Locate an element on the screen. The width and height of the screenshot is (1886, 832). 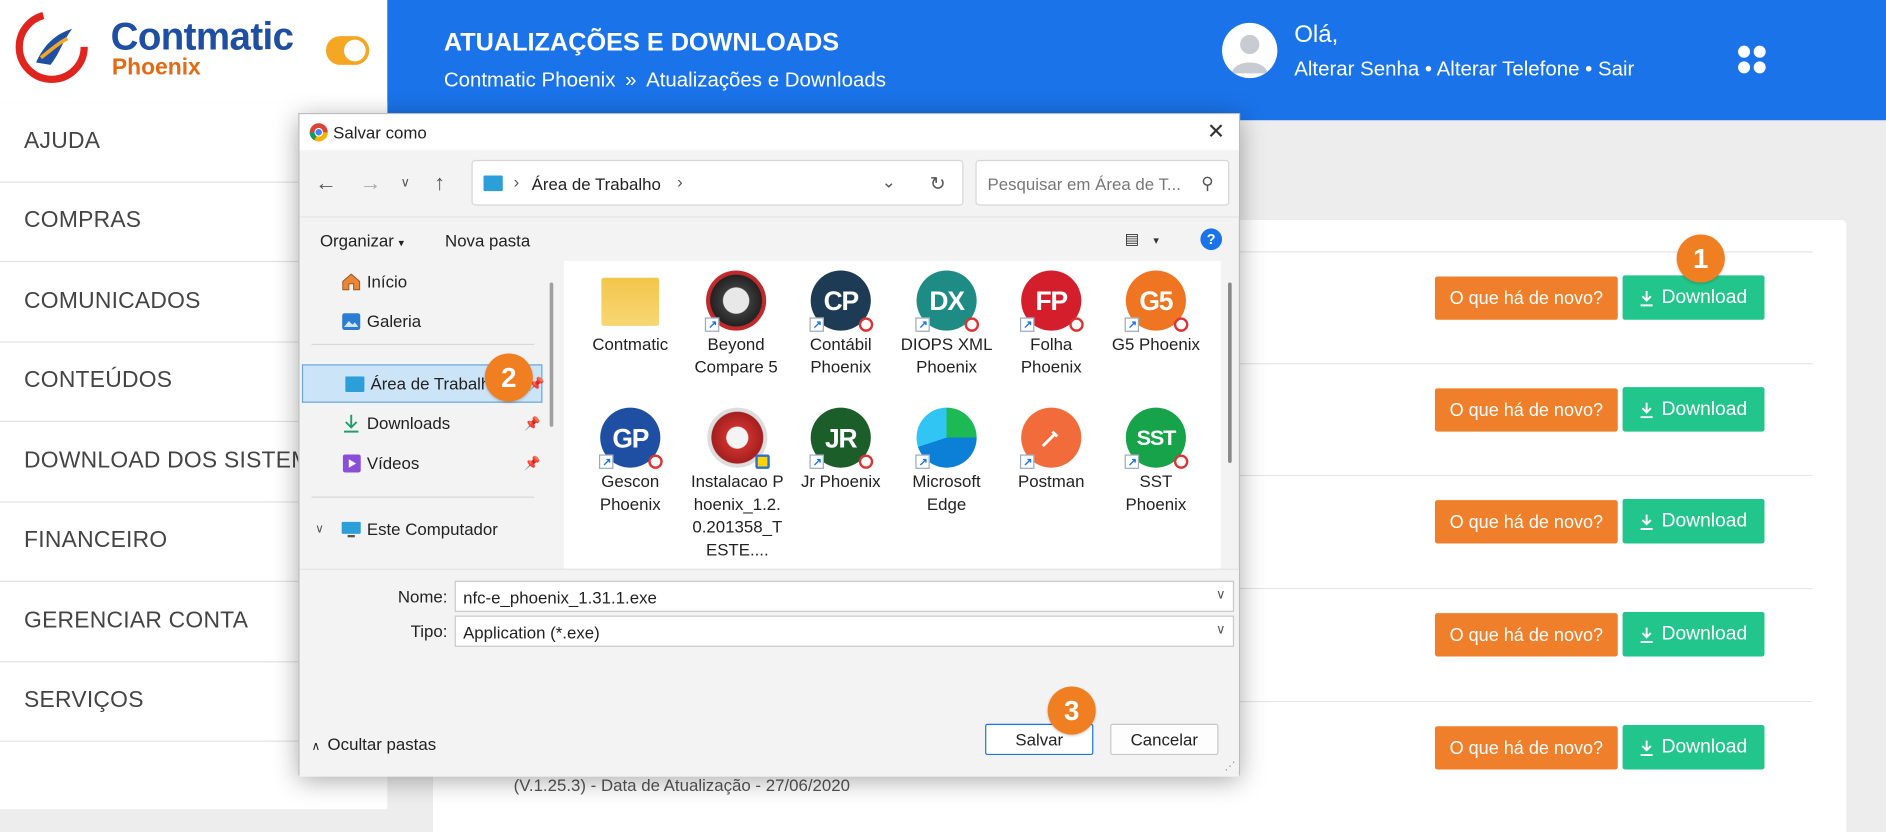
nav-scrollbar is located at coordinates (551, 354).